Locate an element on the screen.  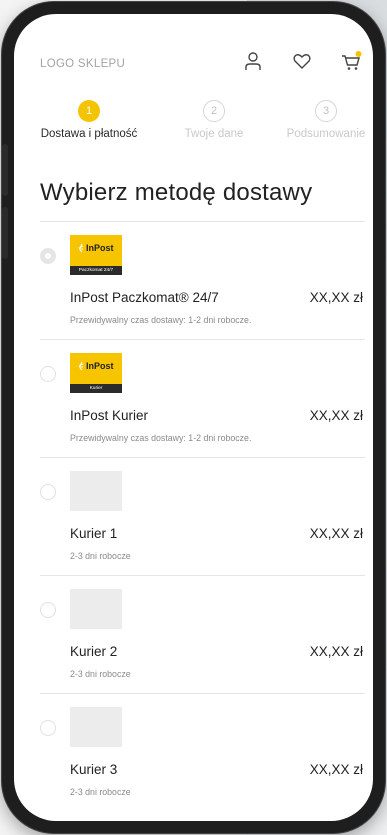
step-label: Podsumowanie is located at coordinates (326, 134).